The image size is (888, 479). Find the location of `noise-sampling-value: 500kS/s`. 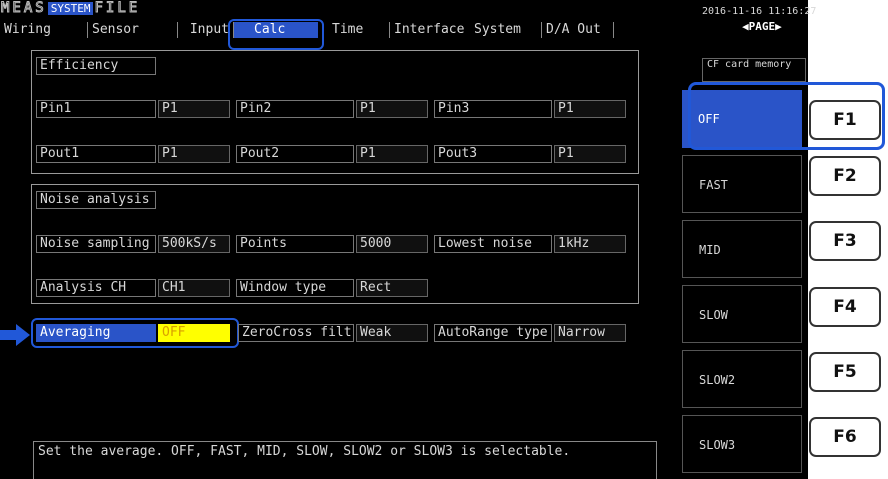

noise-sampling-value: 500kS/s is located at coordinates (194, 244).